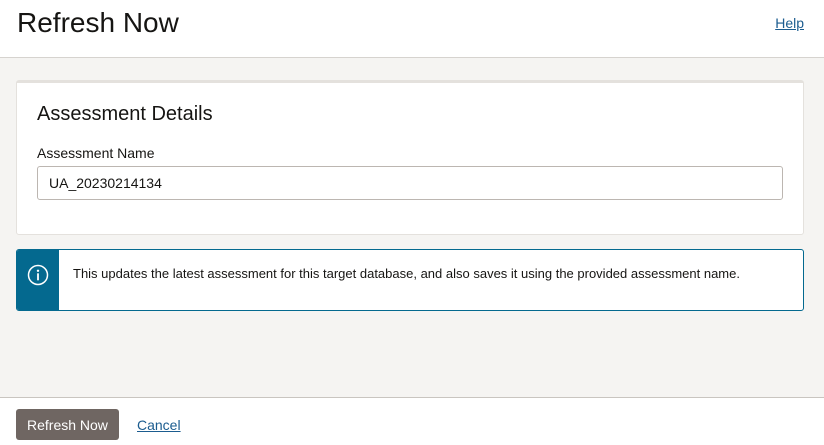 This screenshot has width=824, height=445. What do you see at coordinates (38, 275) in the screenshot?
I see `info-icon` at bounding box center [38, 275].